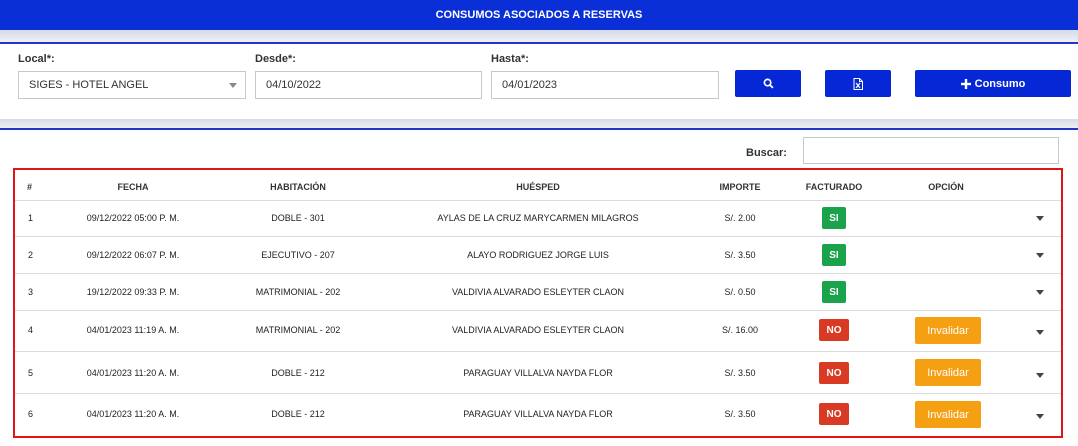  I want to click on export-excel-button, so click(858, 83).